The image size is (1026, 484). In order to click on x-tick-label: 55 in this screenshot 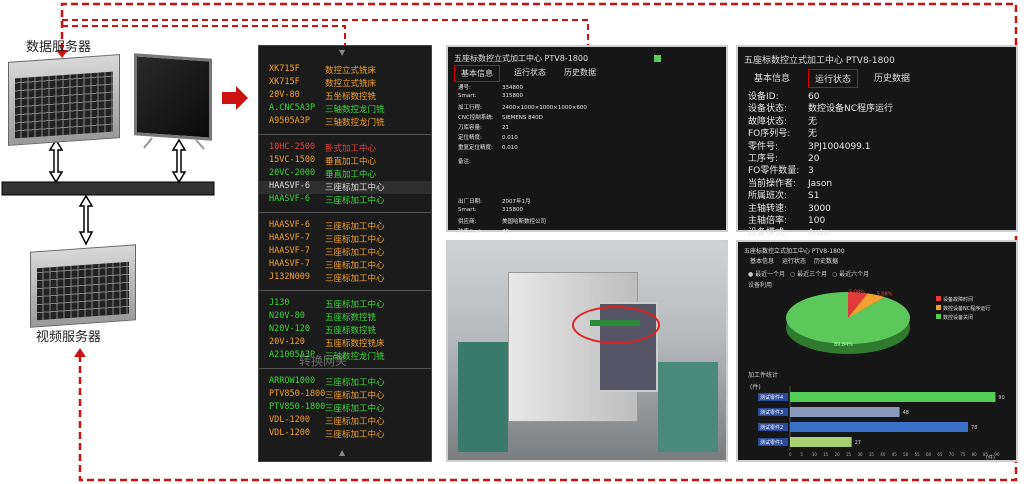, I will do `click(918, 454)`.